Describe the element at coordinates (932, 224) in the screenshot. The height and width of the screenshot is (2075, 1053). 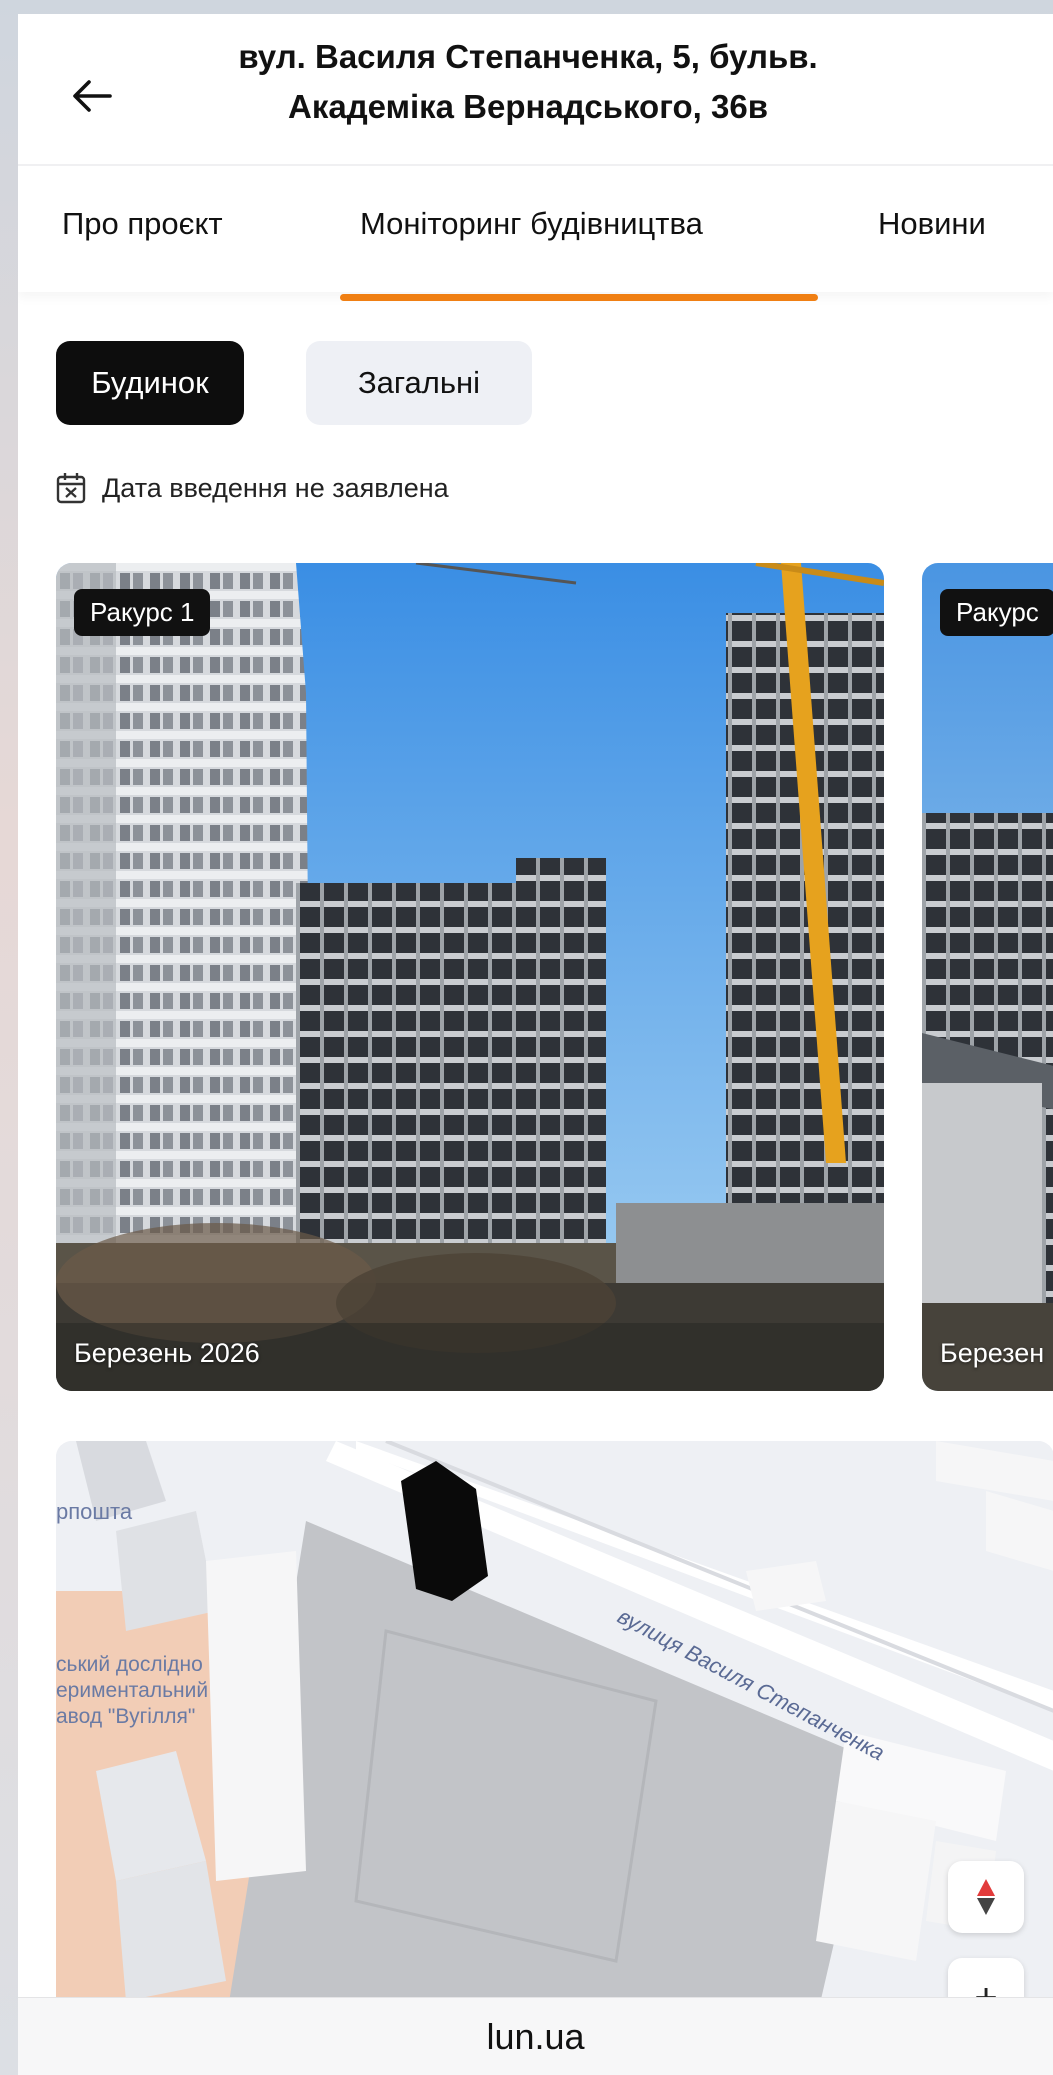
I see `tab-news: Новини` at that location.